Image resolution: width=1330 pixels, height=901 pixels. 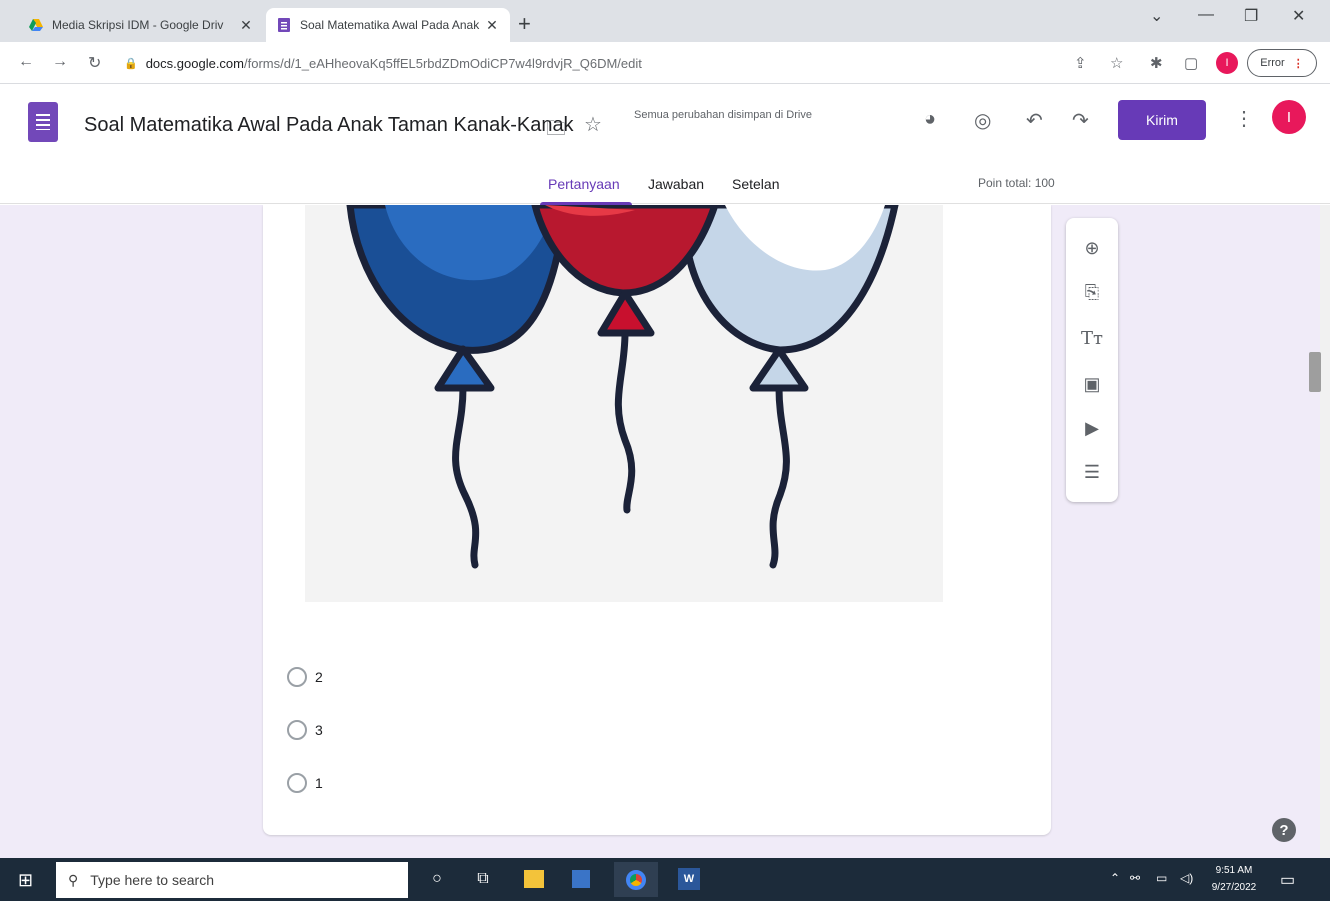 What do you see at coordinates (284, 25) in the screenshot?
I see `google-forms-icon` at bounding box center [284, 25].